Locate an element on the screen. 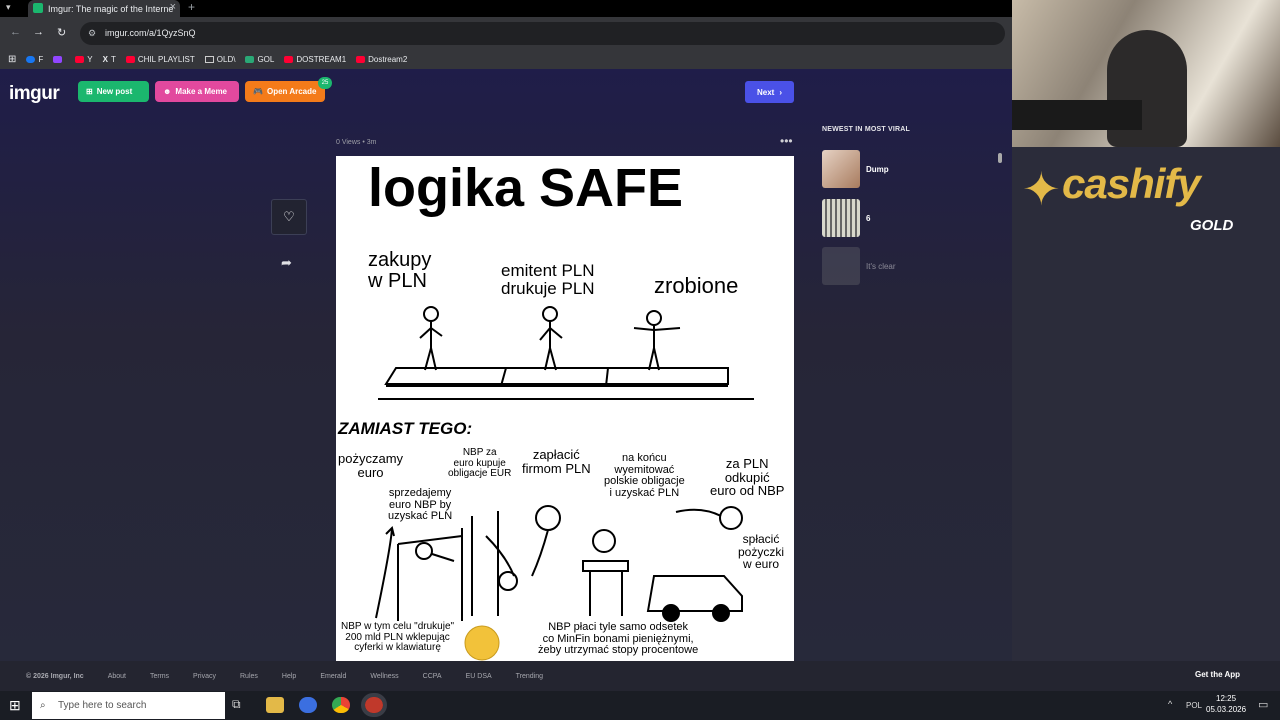 The width and height of the screenshot is (1280, 720). bookmark-chil-playlist: CHIL PLAYLIST is located at coordinates (160, 59).